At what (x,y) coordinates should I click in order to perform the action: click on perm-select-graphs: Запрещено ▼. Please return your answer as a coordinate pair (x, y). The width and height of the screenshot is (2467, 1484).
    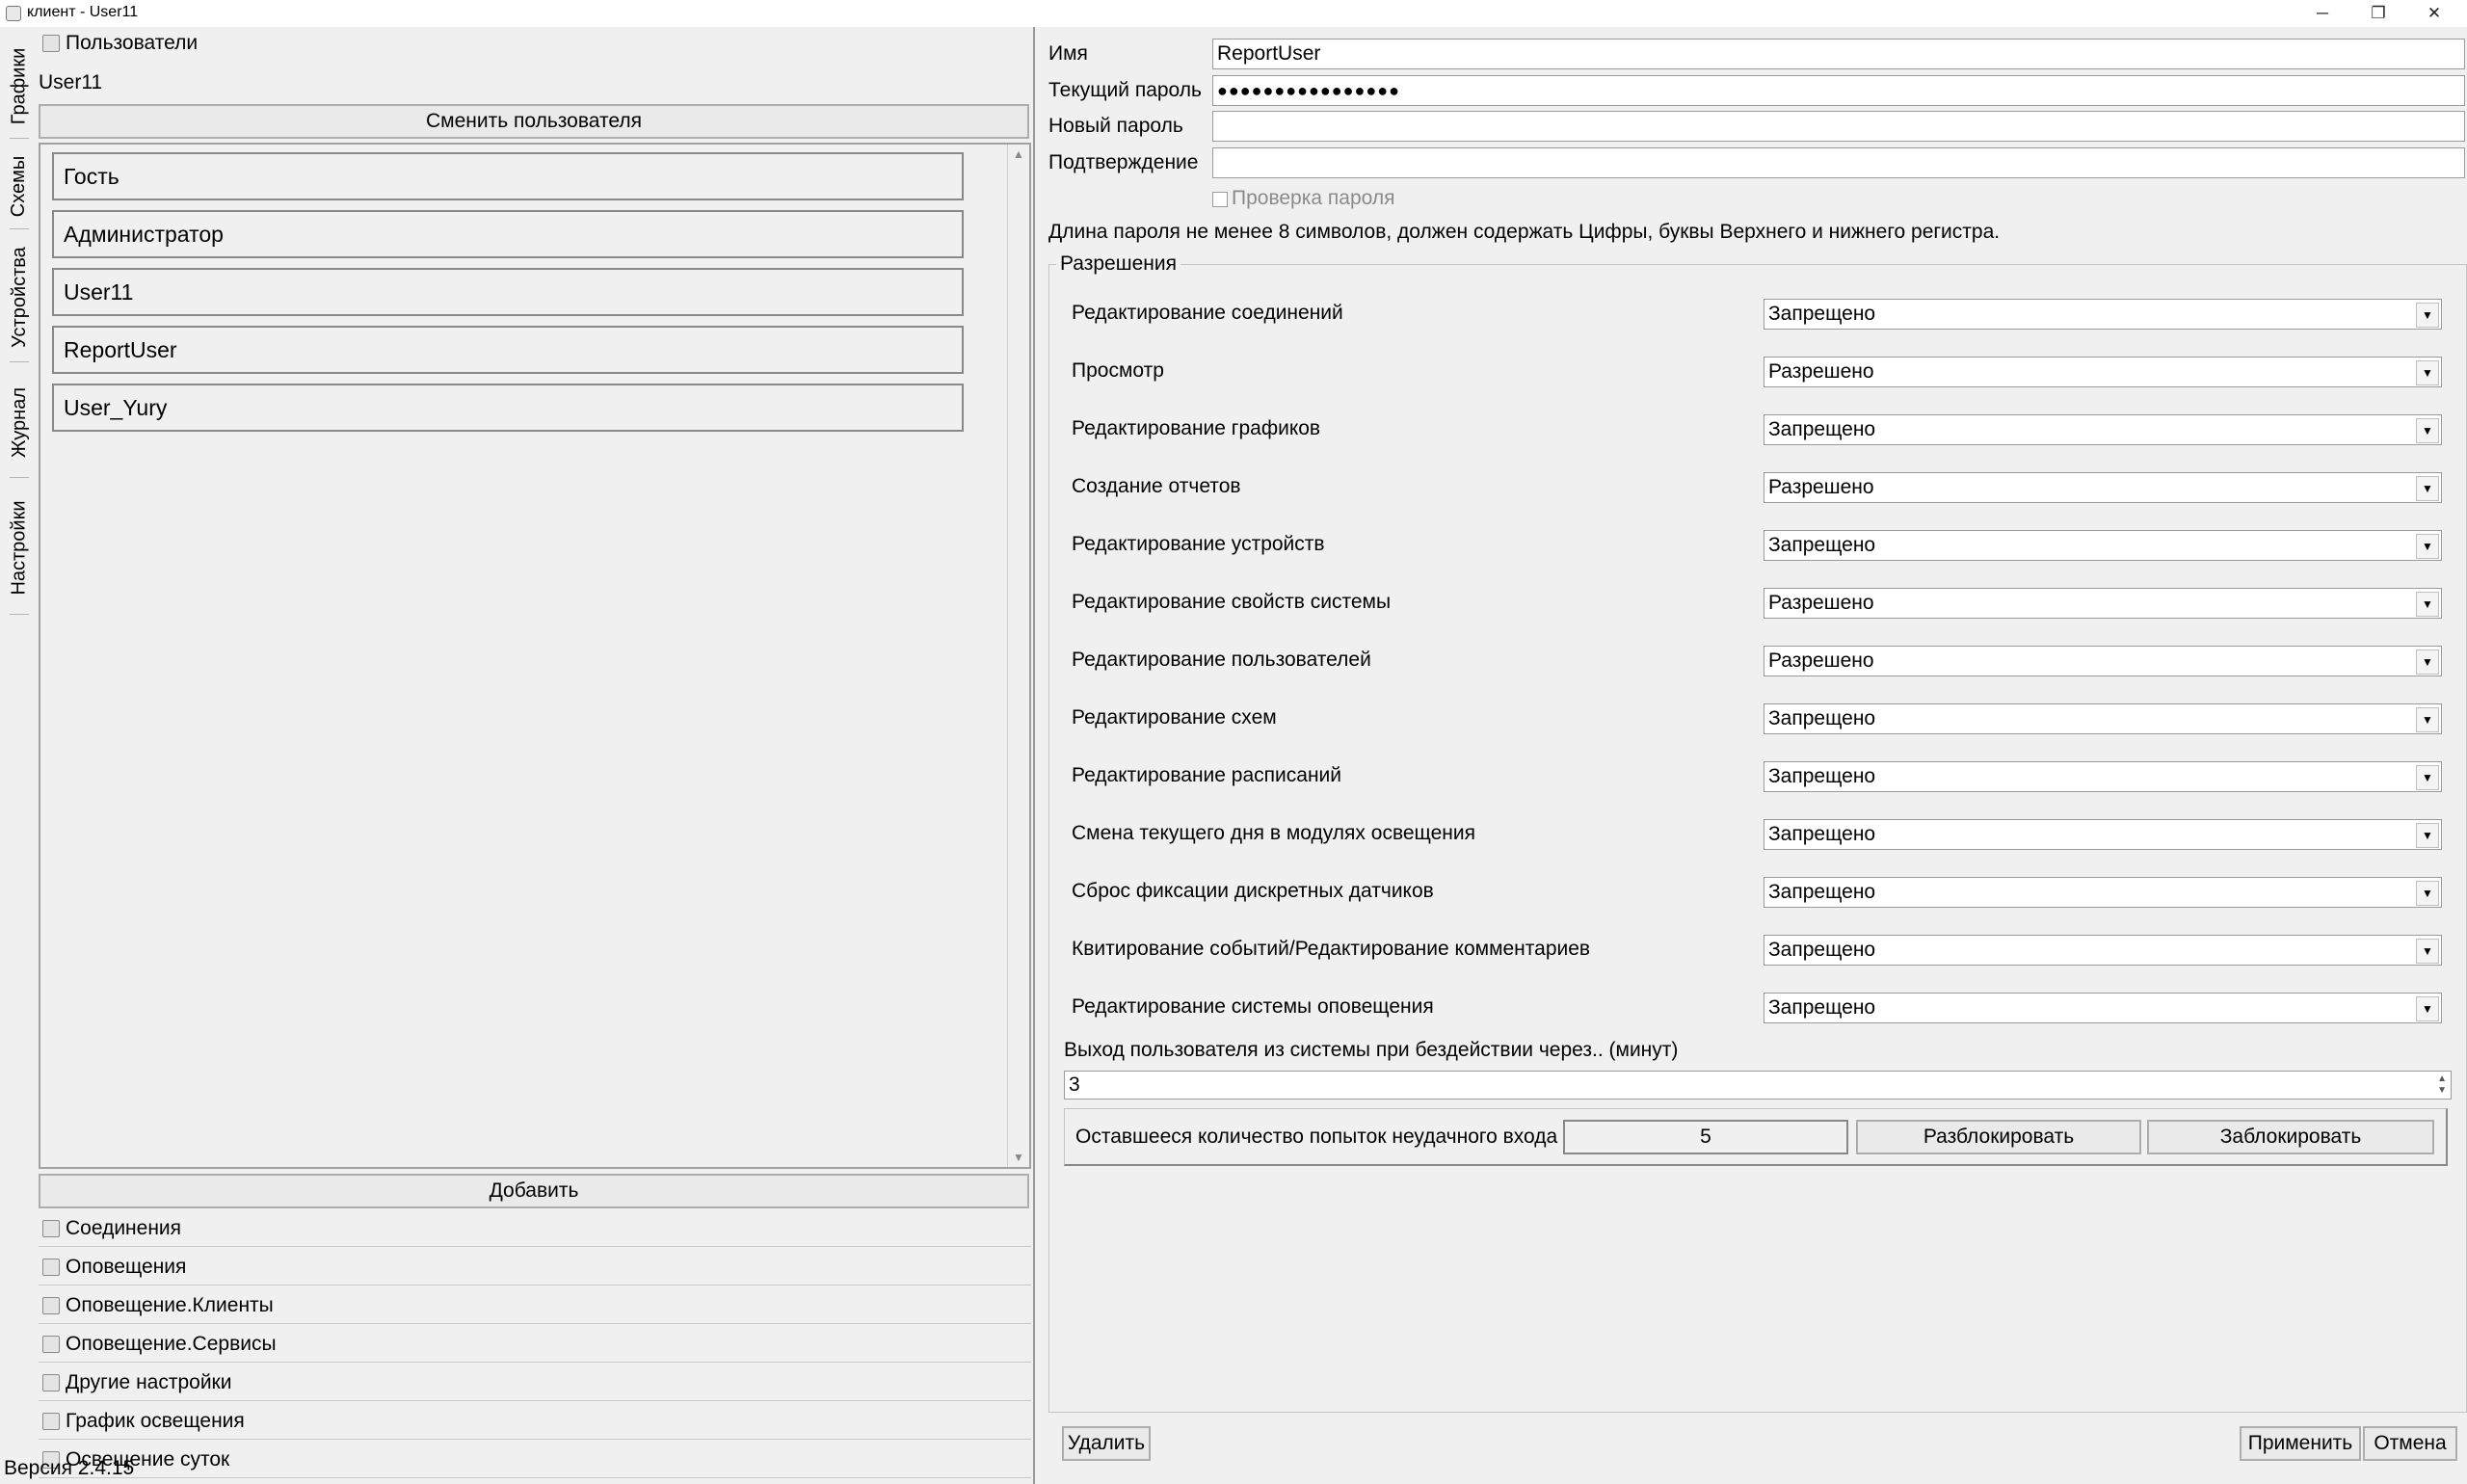
    Looking at the image, I should click on (2103, 429).